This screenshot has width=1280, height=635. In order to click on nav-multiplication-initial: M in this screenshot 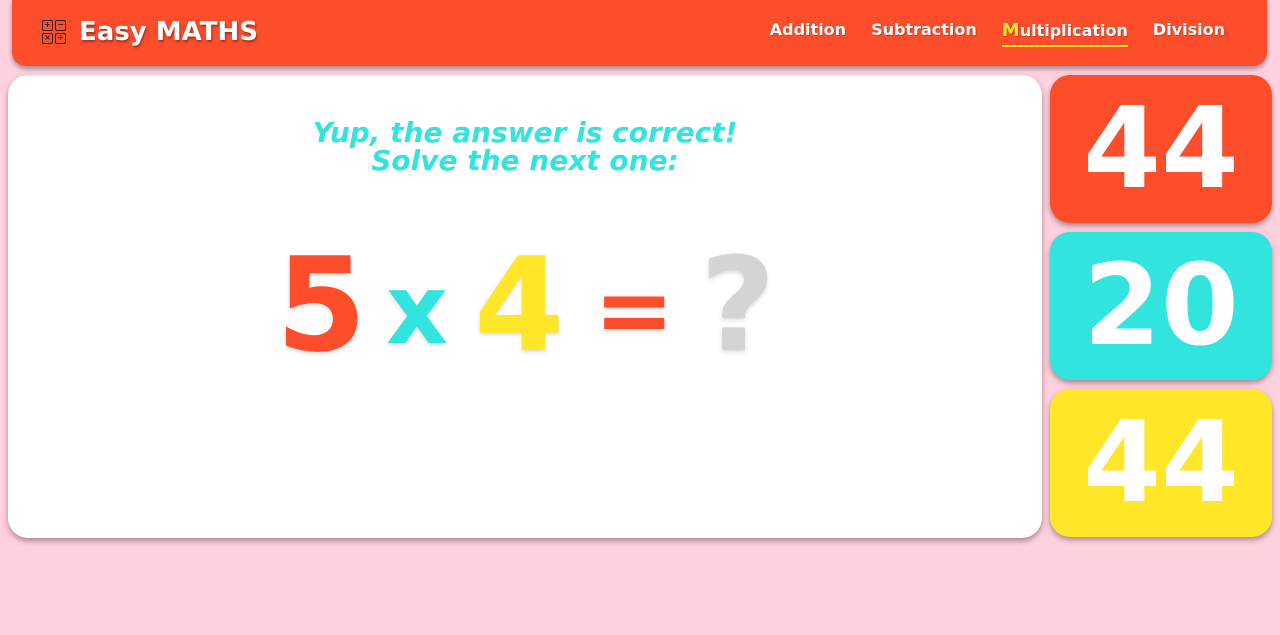, I will do `click(1010, 30)`.